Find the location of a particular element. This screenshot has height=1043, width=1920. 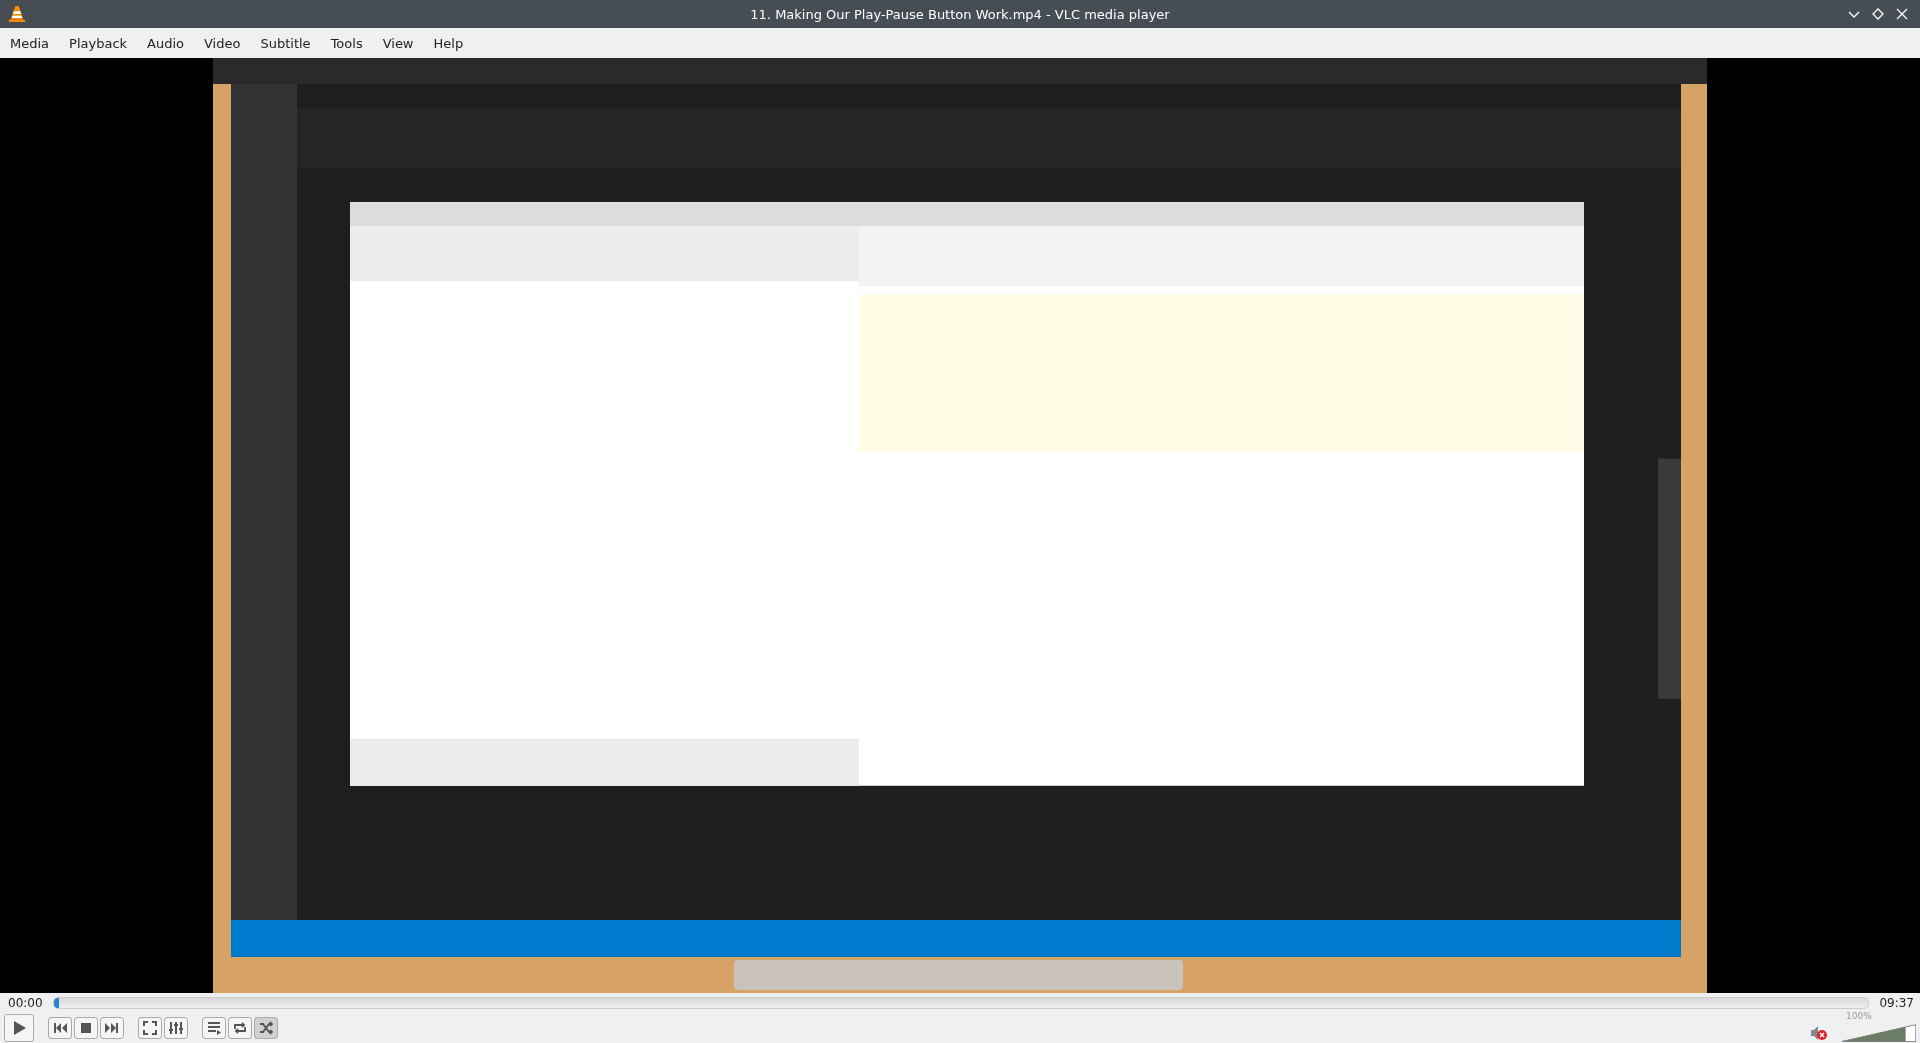

elapsed-time: 00:00 is located at coordinates (25, 1003).